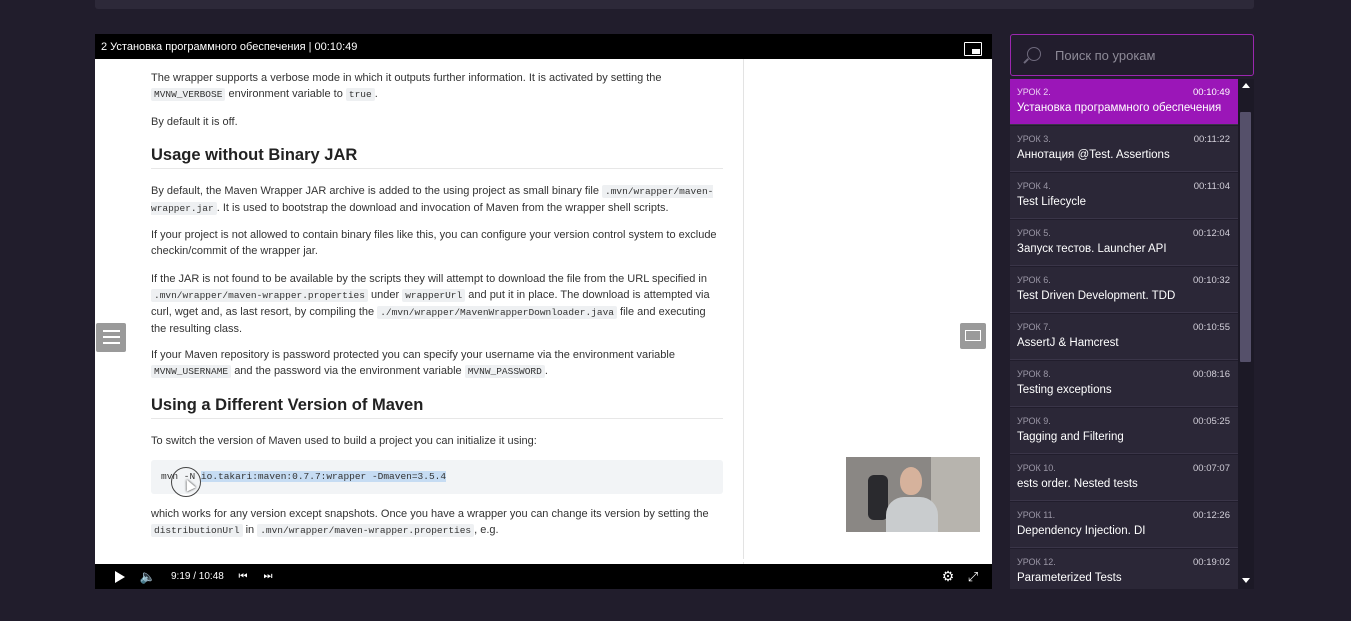 The width and height of the screenshot is (1351, 621). Describe the element at coordinates (1211, 280) in the screenshot. I see `lesson-duration: 00:10:32` at that location.